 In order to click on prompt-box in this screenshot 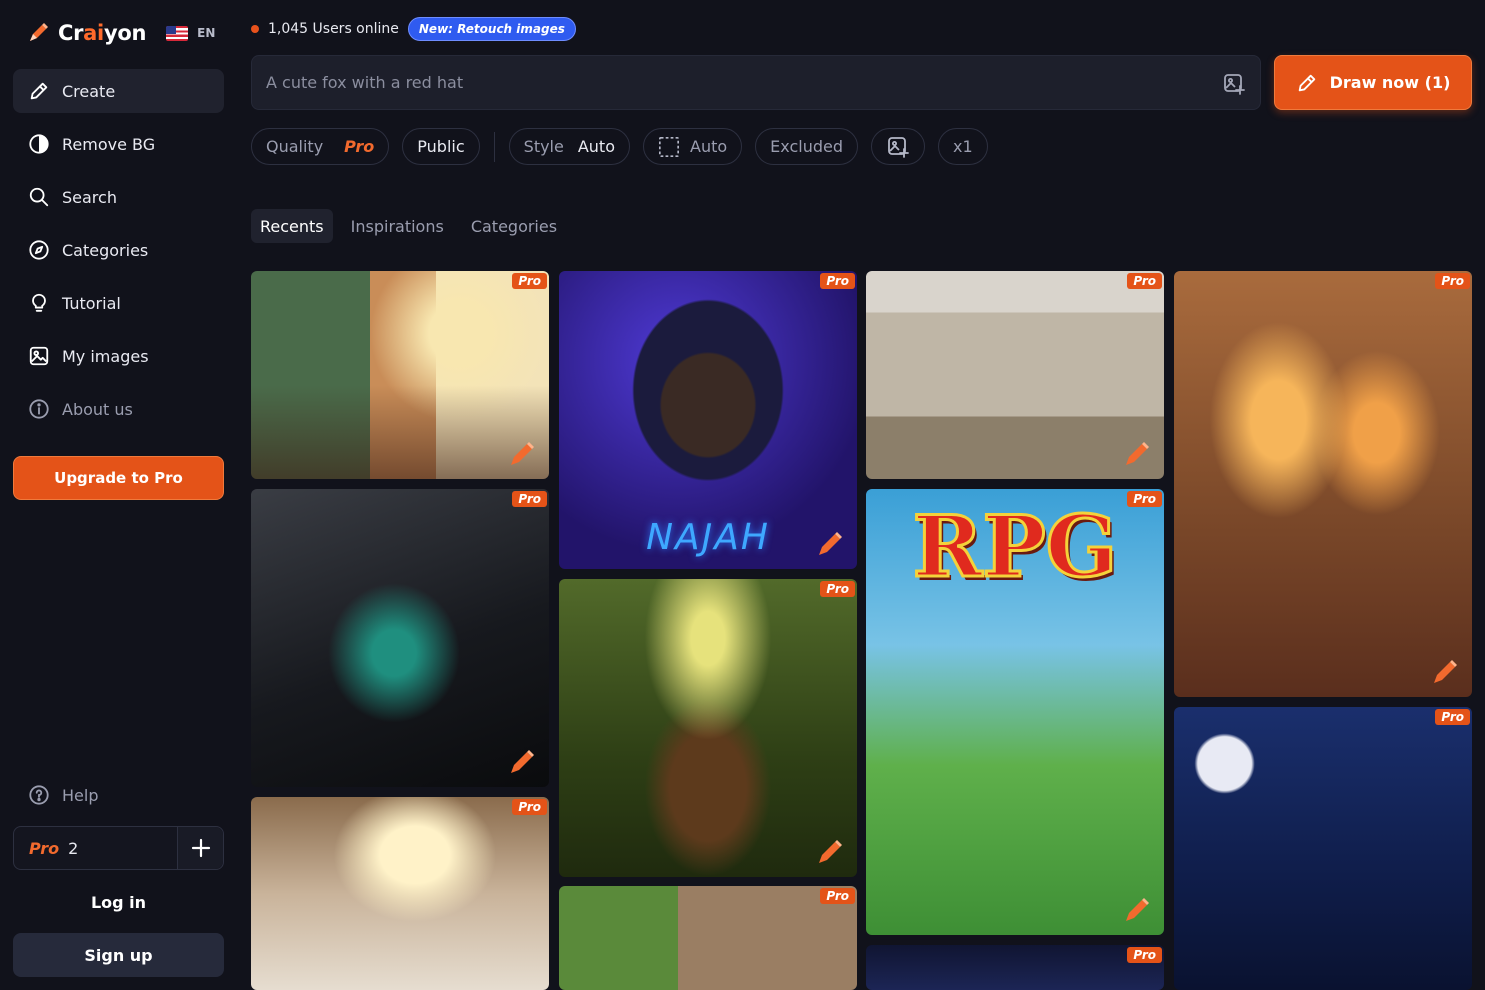, I will do `click(756, 82)`.